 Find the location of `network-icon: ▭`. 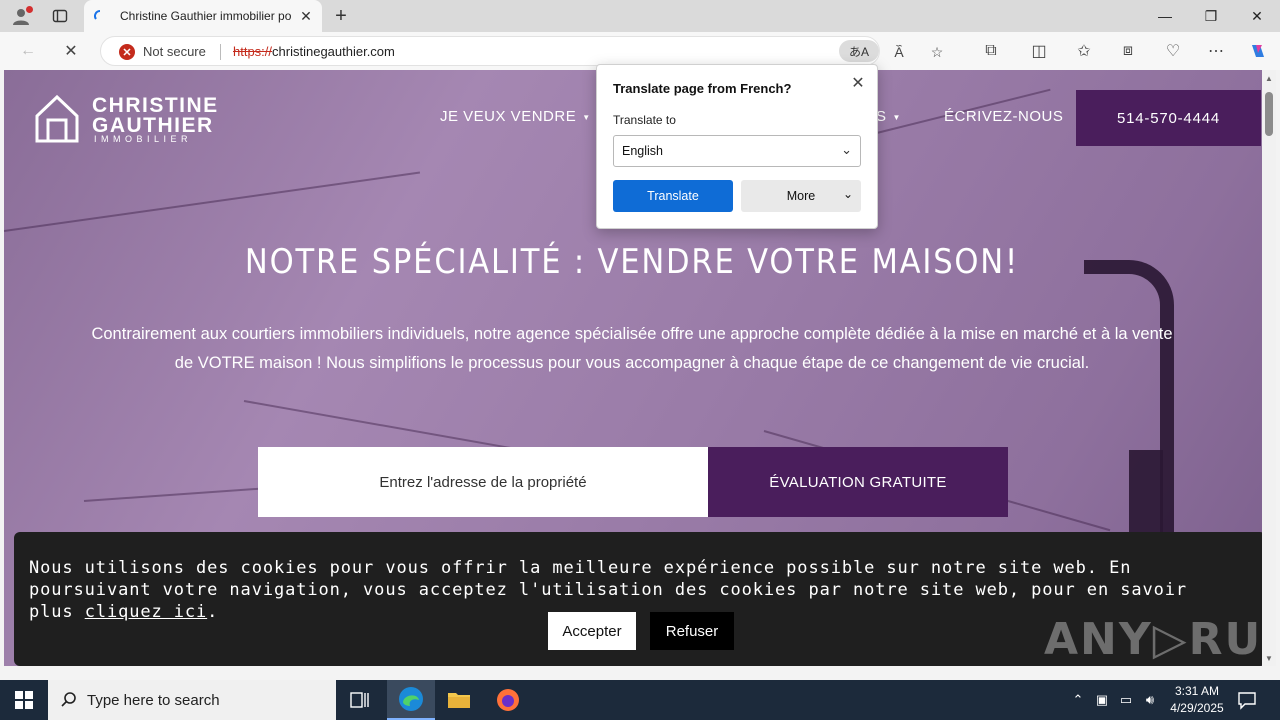

network-icon: ▭ is located at coordinates (1126, 700).